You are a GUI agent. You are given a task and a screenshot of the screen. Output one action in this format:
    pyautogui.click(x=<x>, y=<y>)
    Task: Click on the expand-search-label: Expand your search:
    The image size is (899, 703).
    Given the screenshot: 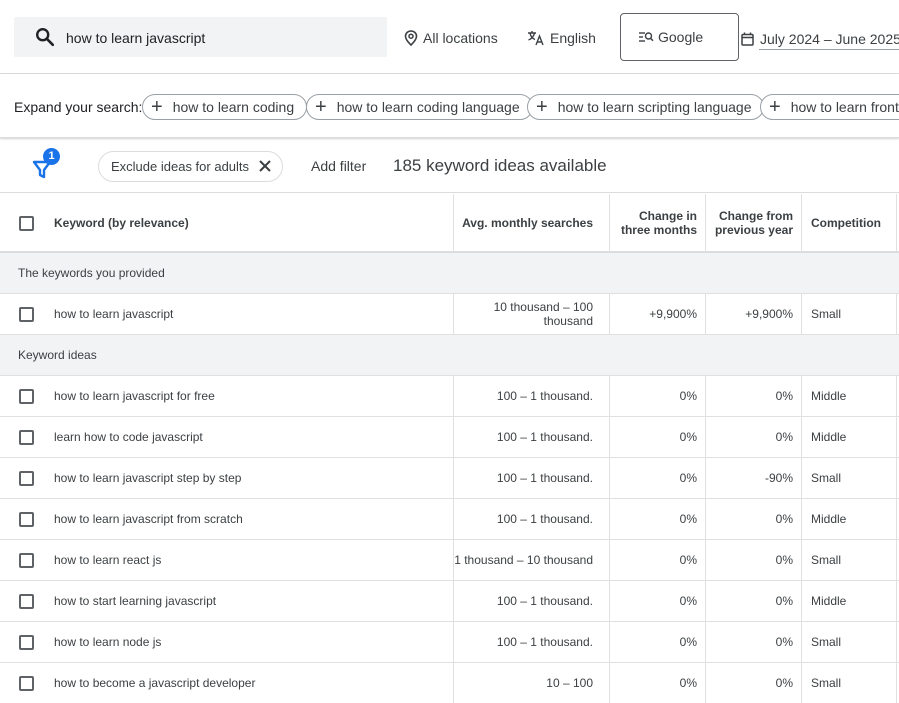 What is the action you would take?
    pyautogui.click(x=78, y=107)
    